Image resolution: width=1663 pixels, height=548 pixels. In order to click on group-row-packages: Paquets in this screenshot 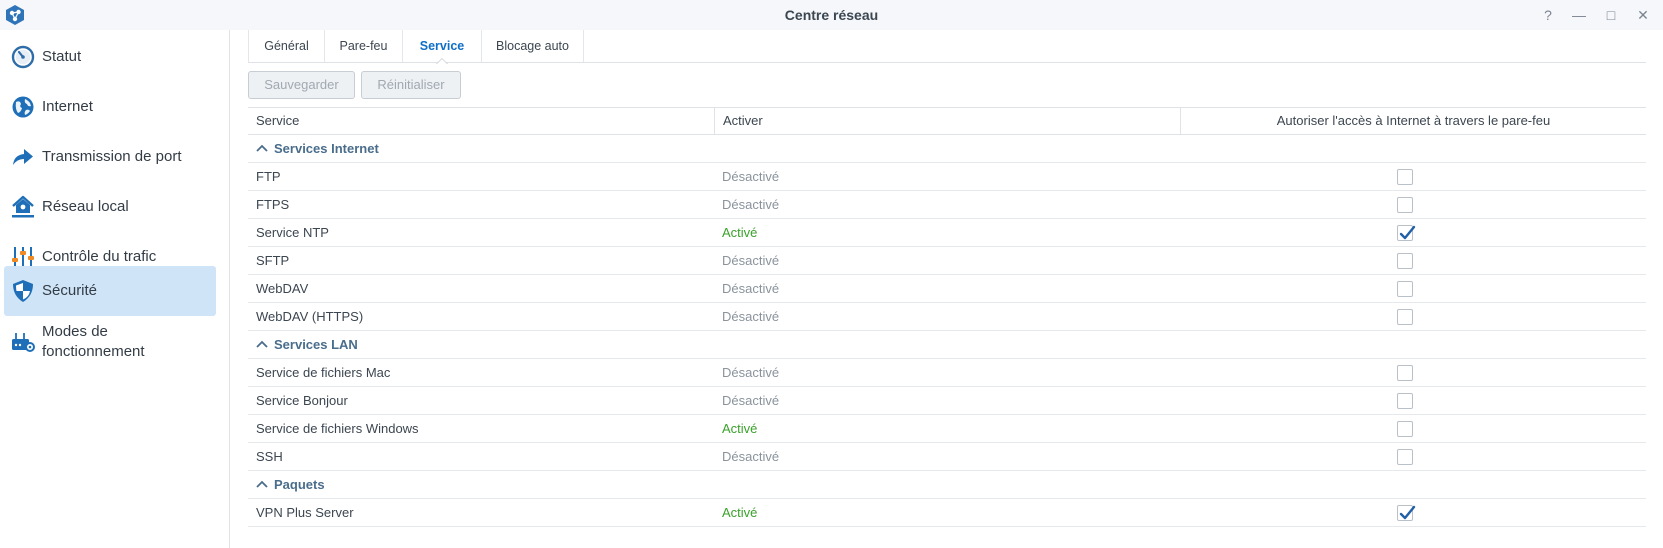, I will do `click(947, 485)`.